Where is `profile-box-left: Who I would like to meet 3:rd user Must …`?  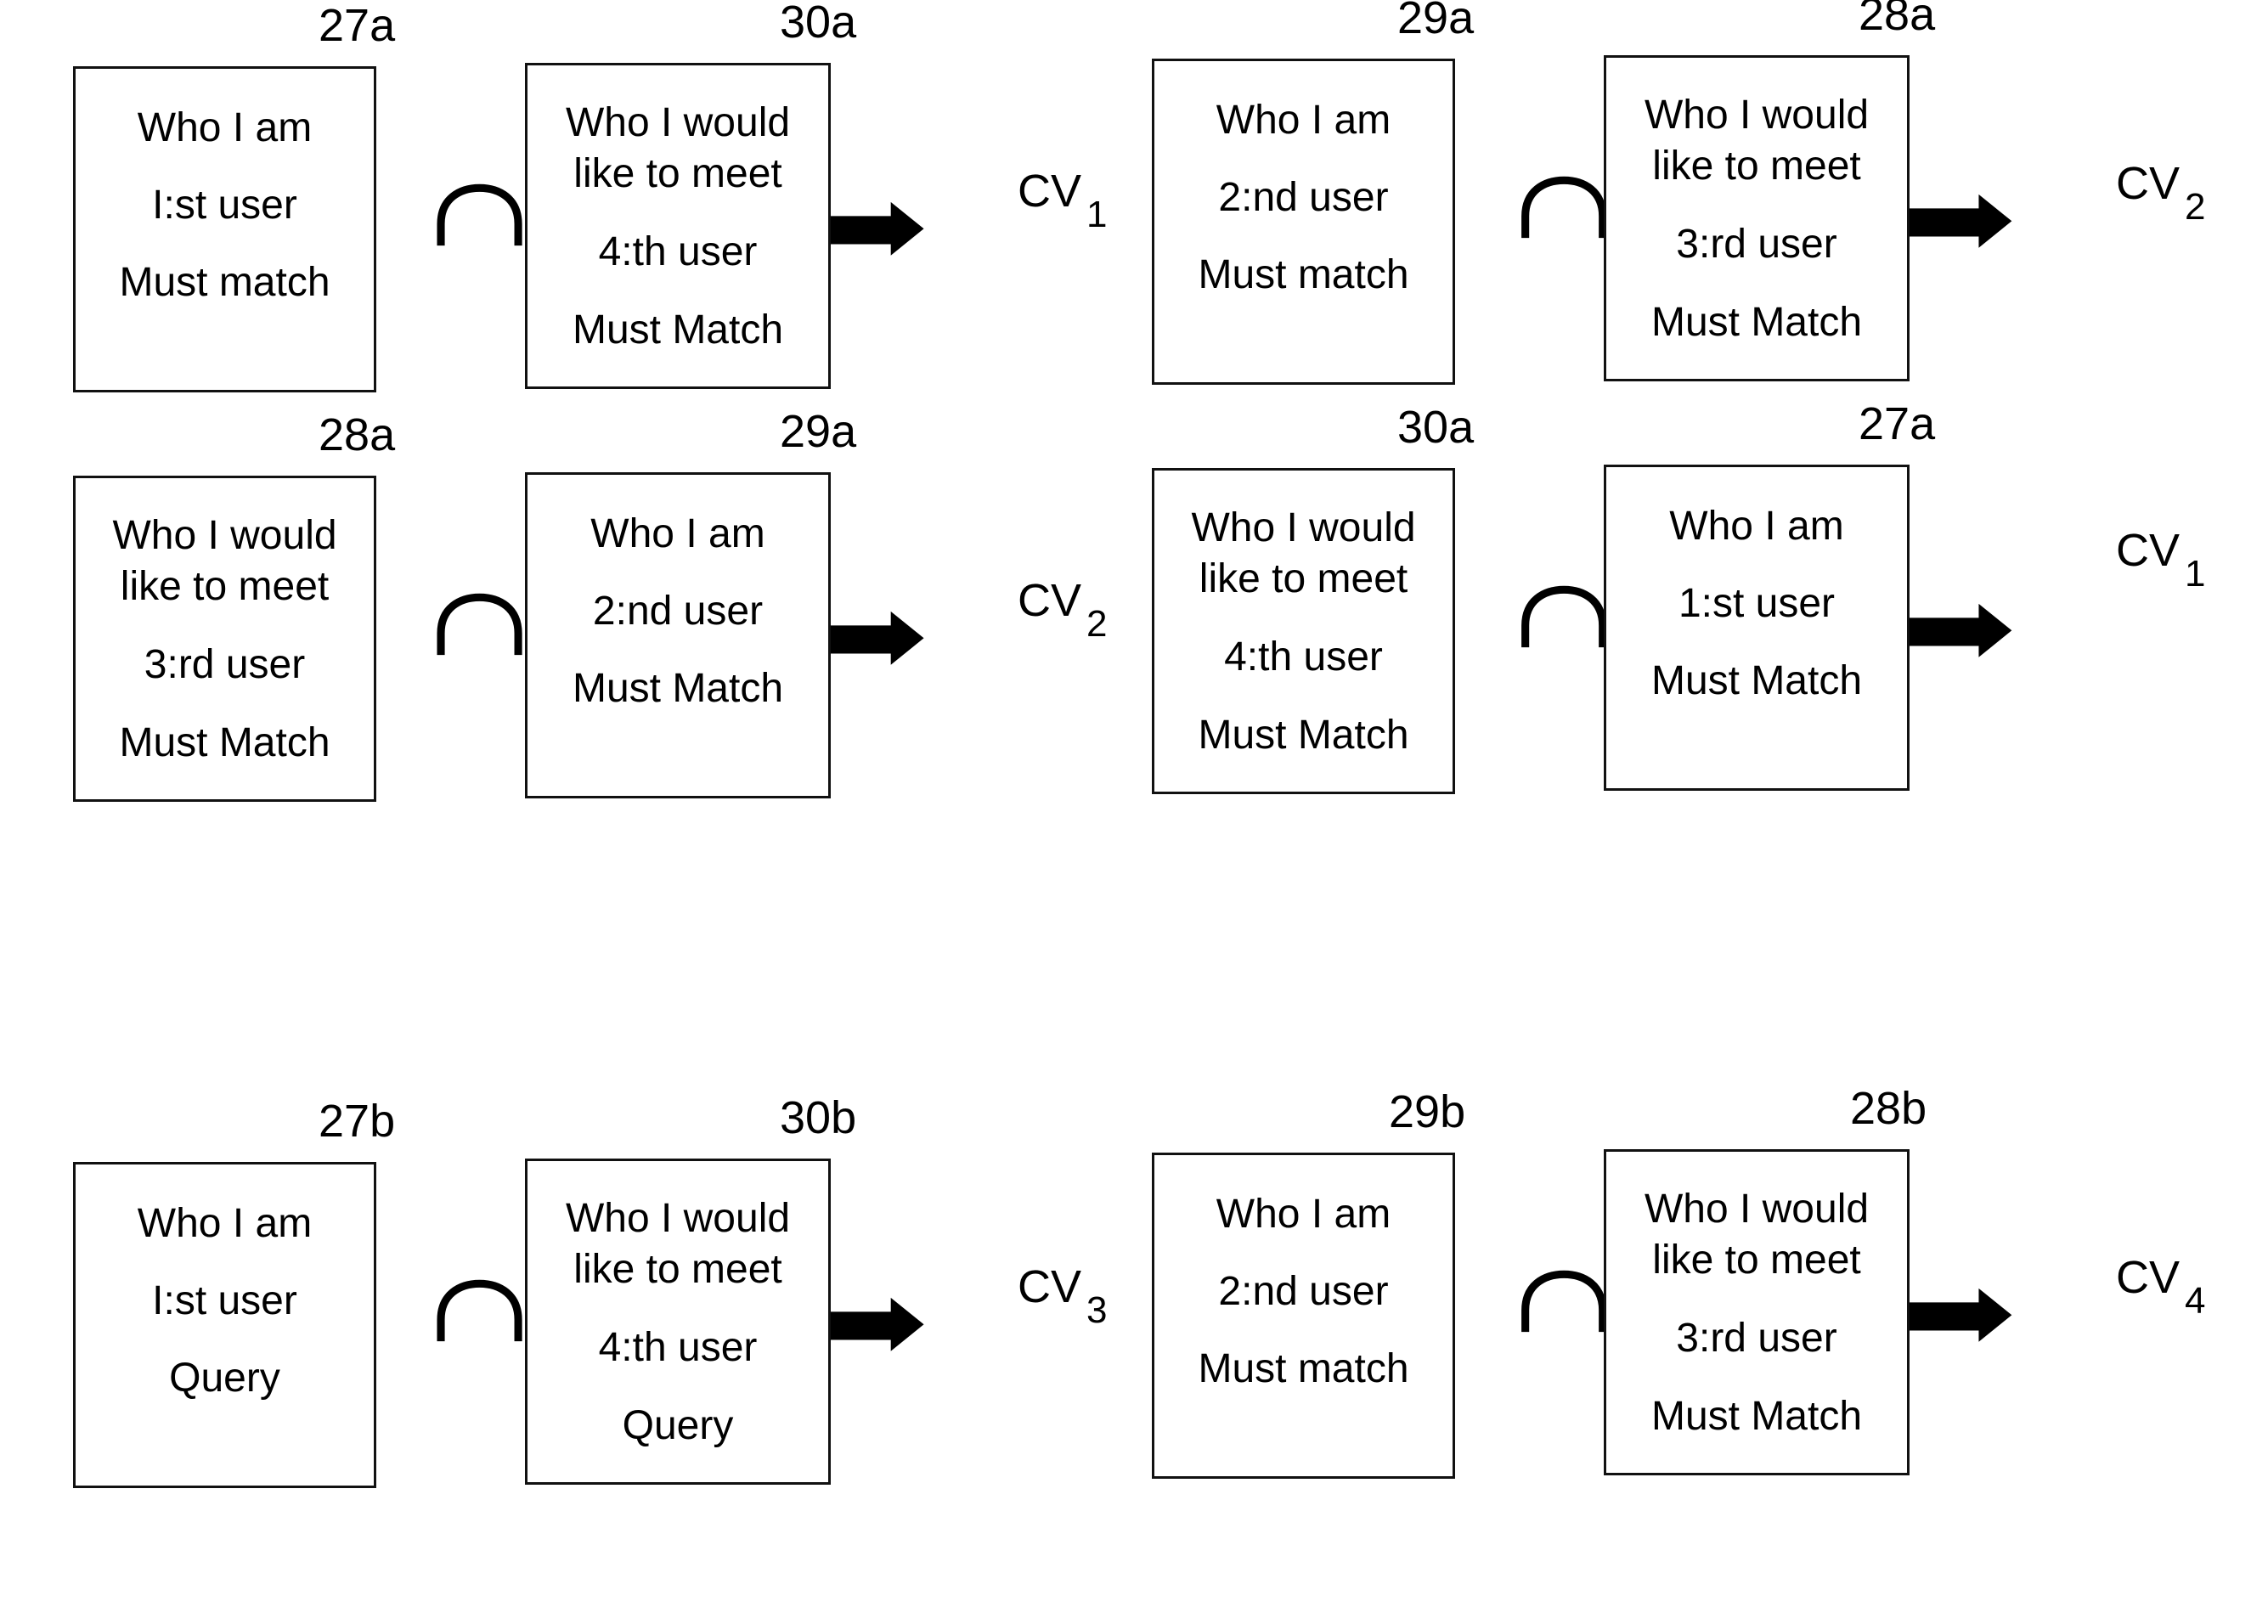 profile-box-left: Who I would like to meet 3:rd user Must … is located at coordinates (224, 639).